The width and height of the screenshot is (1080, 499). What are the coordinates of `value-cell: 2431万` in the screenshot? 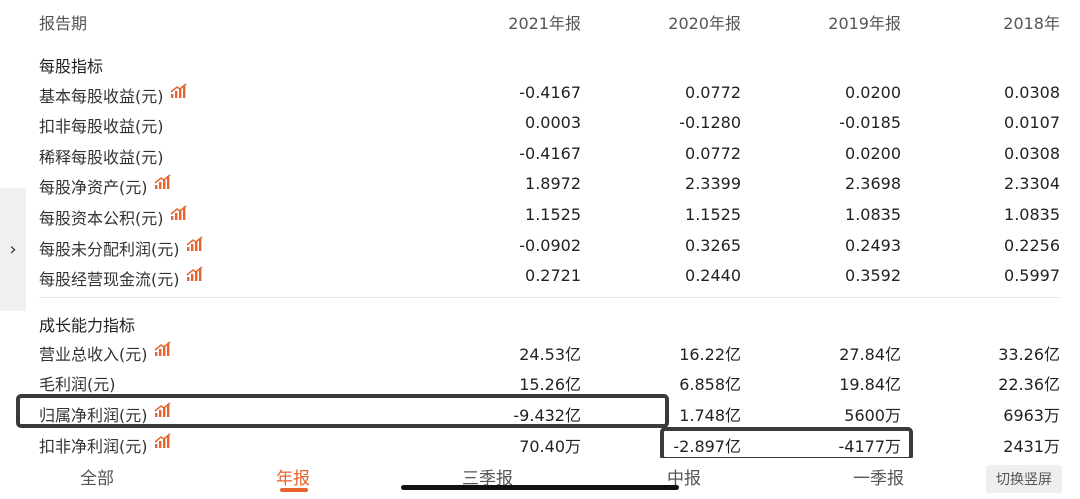 It's located at (1031, 446).